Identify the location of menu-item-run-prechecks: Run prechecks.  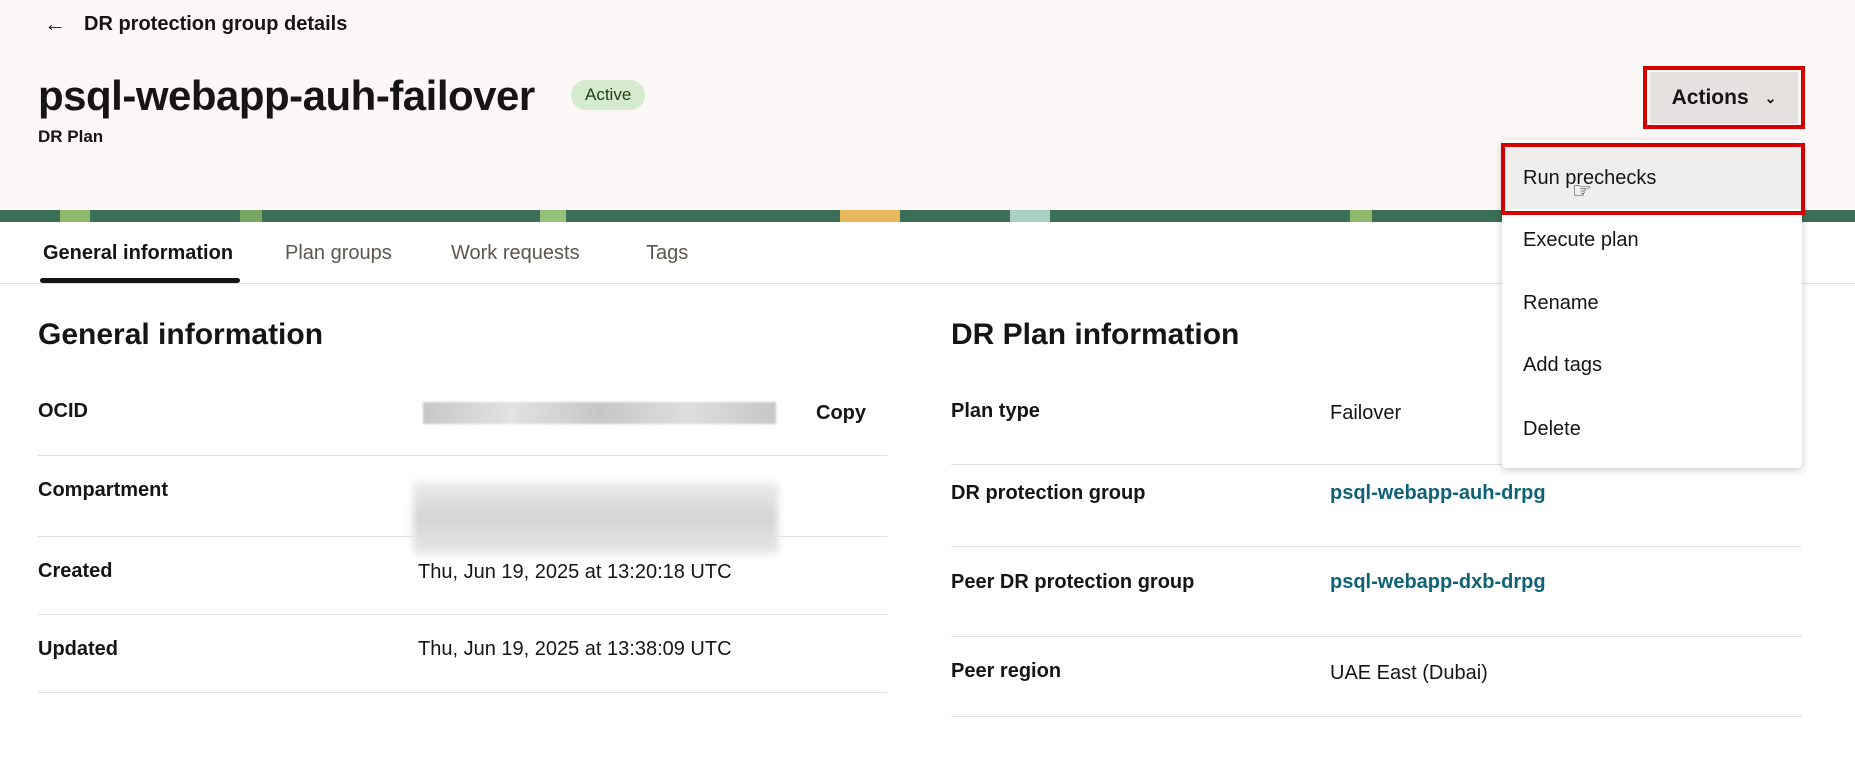
(1652, 178).